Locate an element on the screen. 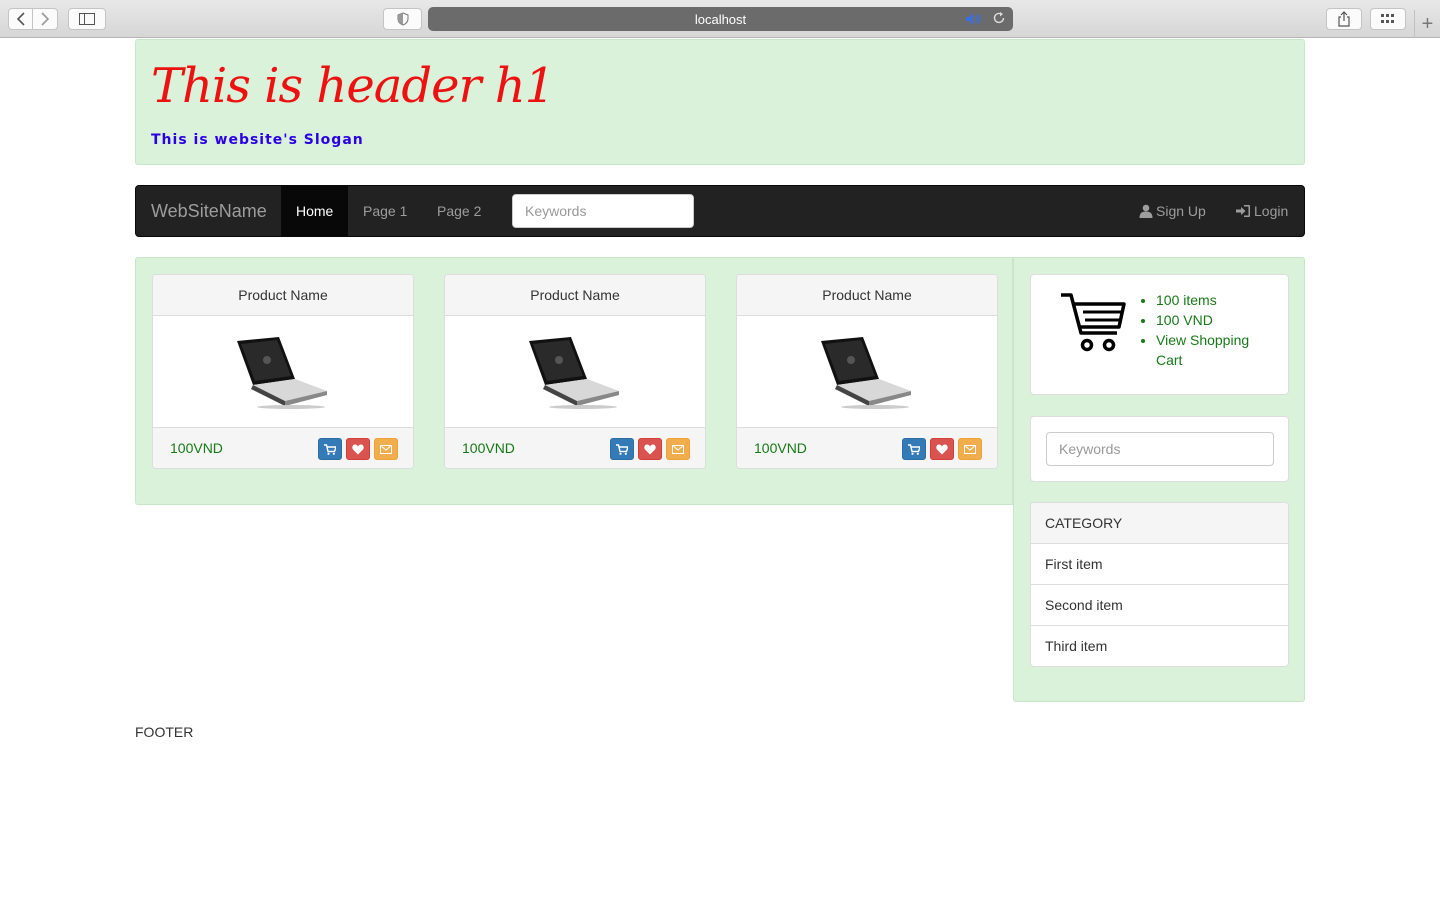 This screenshot has height=900, width=1440. tab-overview-button is located at coordinates (1388, 19).